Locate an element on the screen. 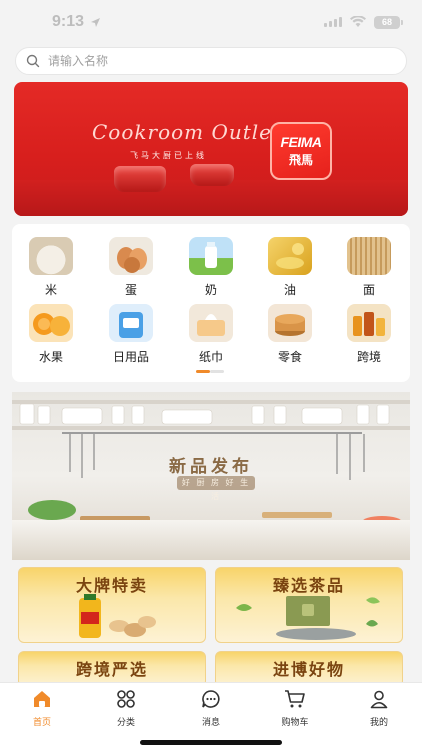 The width and height of the screenshot is (422, 750). tab-label: 消息 is located at coordinates (210, 723).